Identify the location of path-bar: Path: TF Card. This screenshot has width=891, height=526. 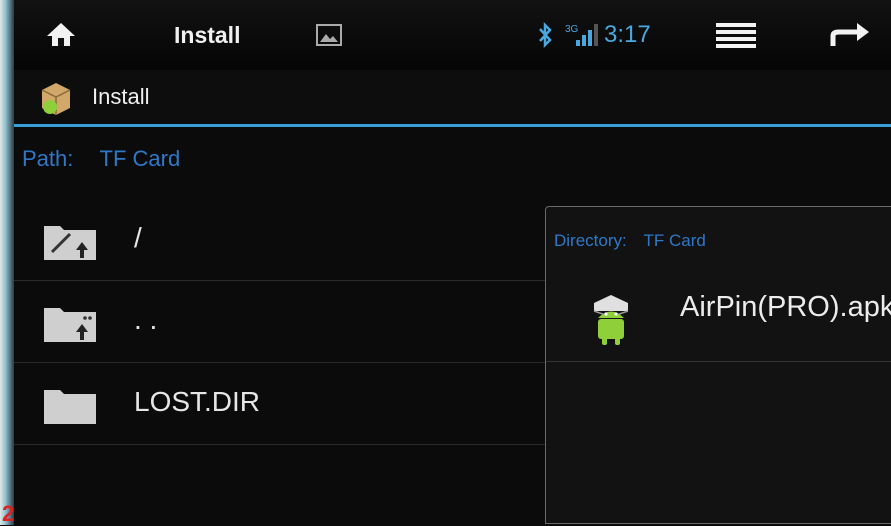
(97, 159).